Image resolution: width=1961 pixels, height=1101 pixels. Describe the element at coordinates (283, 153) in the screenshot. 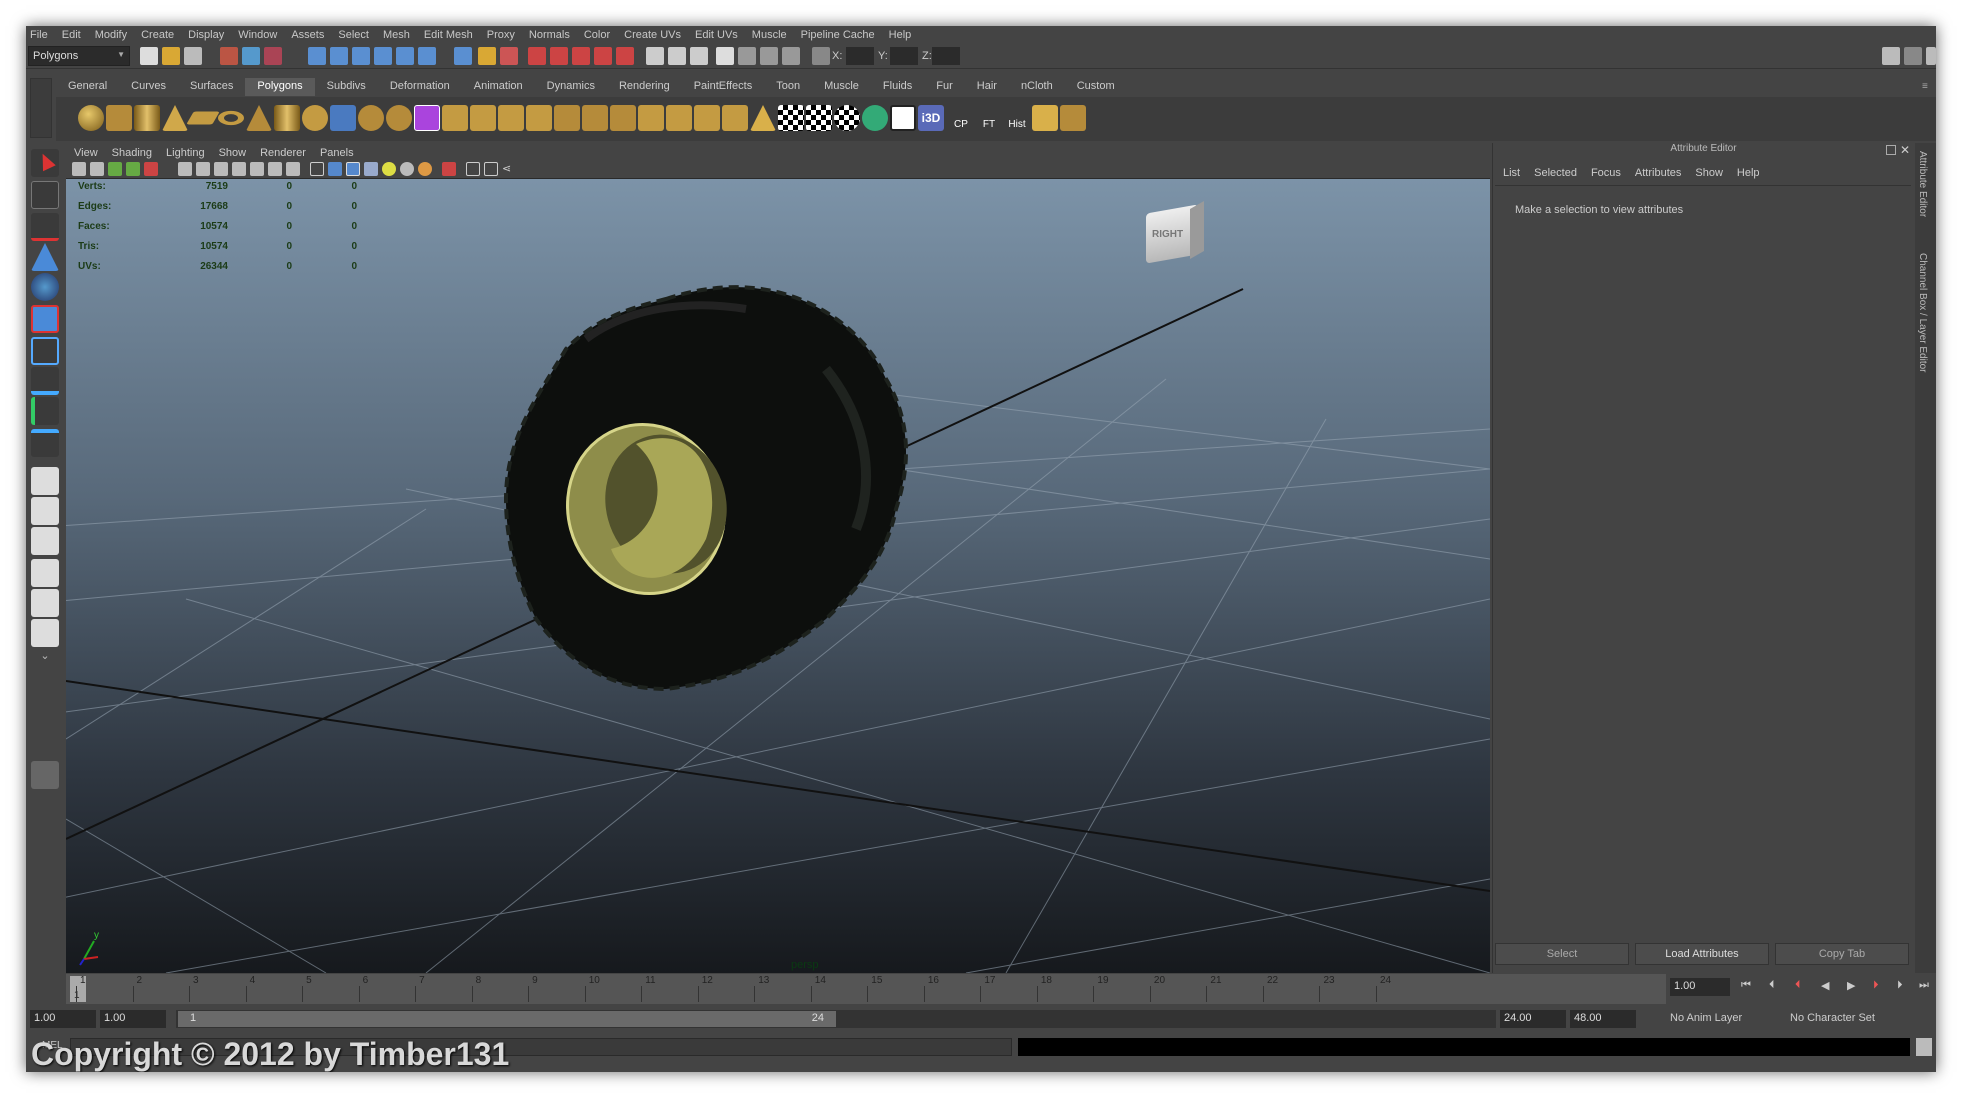

I see `panel-menu-renderer: Renderer` at that location.